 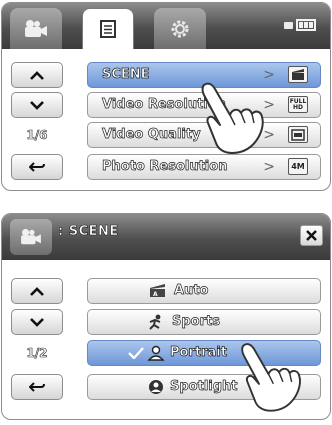 What do you see at coordinates (126, 75) in the screenshot?
I see `menu-item-label: SCENE` at bounding box center [126, 75].